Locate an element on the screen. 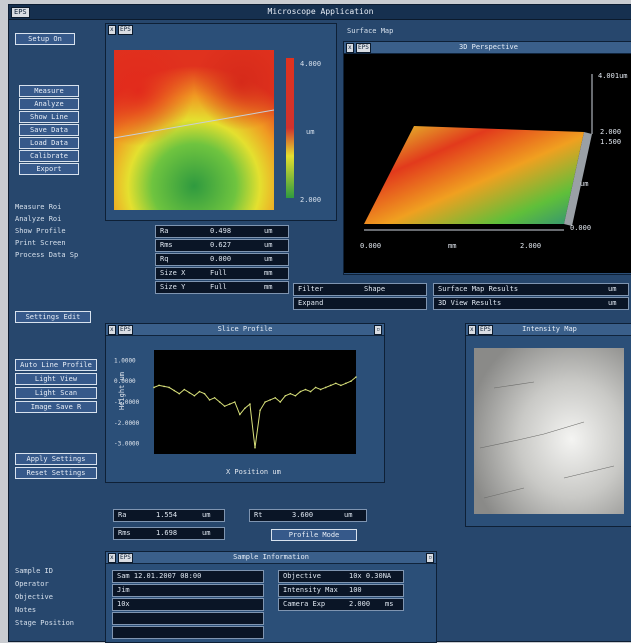 Image resolution: width=631 pixels, height=643 pixels. sample-right-value: 10x 0.30NA is located at coordinates (370, 576).